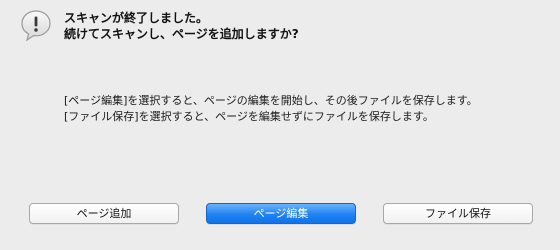 The width and height of the screenshot is (560, 250). Describe the element at coordinates (458, 213) in the screenshot. I see `save-file-button: ファイル保存` at that location.